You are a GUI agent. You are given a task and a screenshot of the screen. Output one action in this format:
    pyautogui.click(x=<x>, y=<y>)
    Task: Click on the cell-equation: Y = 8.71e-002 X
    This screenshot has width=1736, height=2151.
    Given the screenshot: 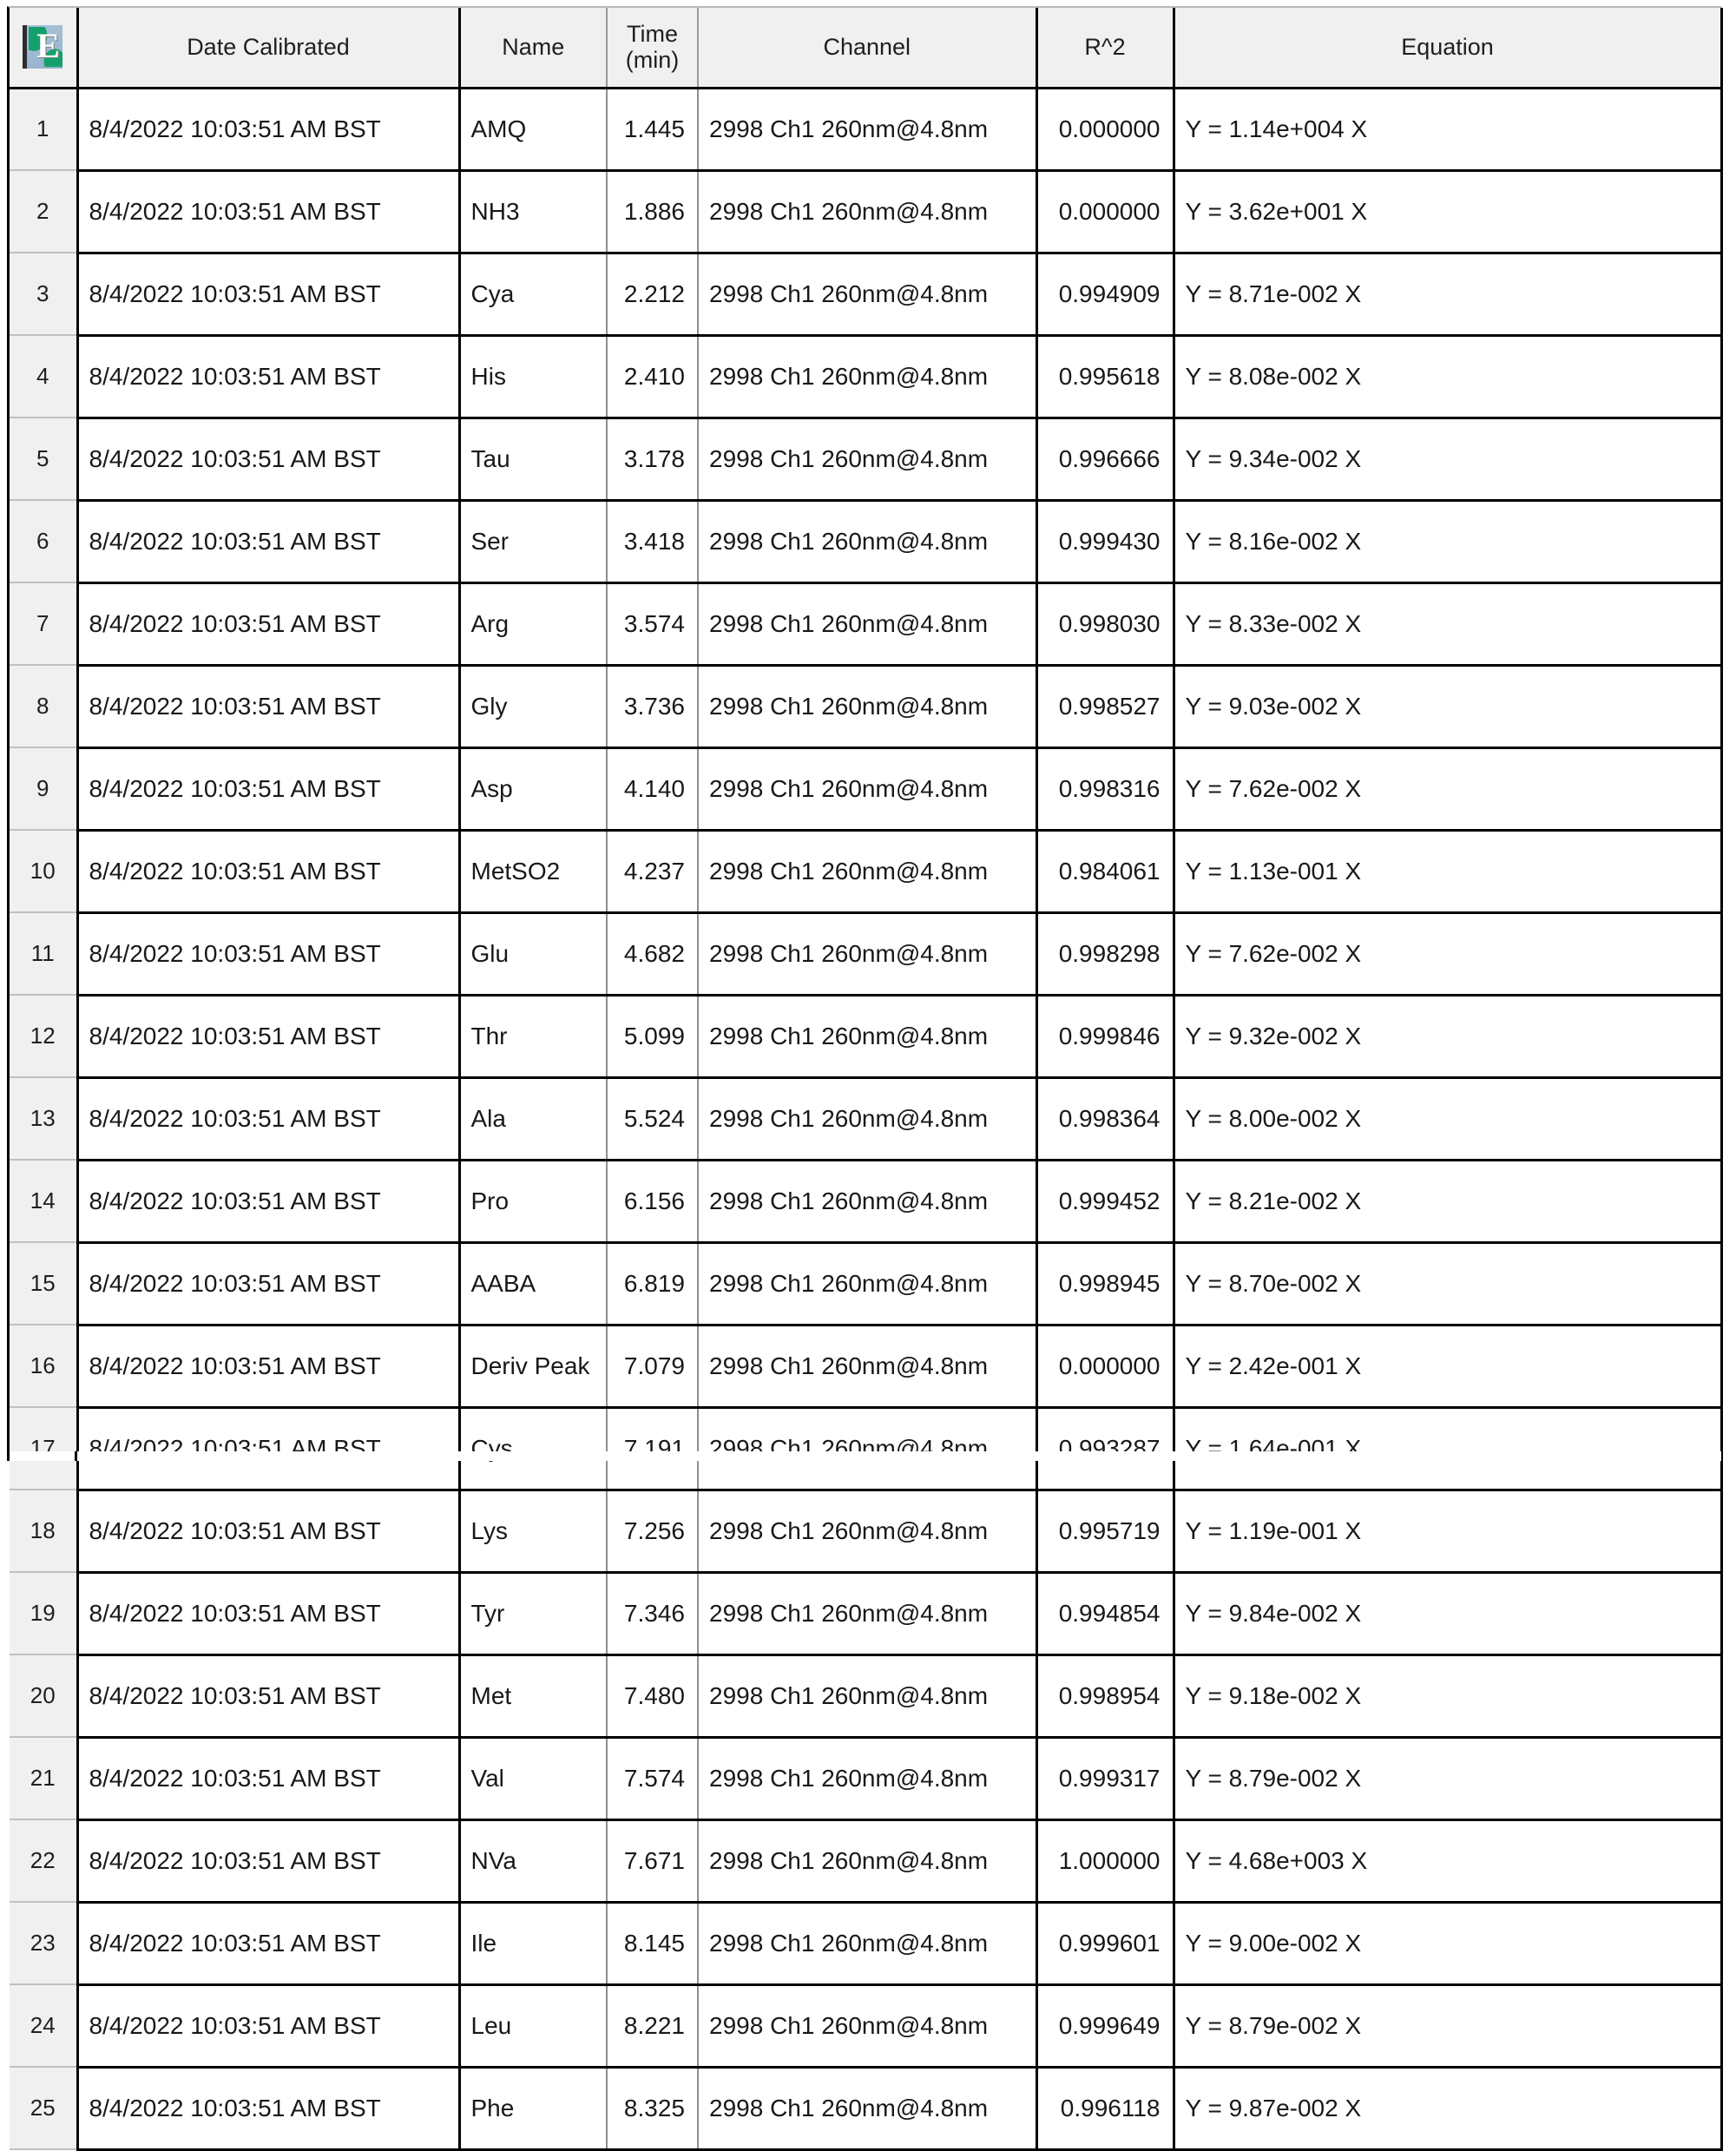 What is the action you would take?
    pyautogui.click(x=1448, y=295)
    